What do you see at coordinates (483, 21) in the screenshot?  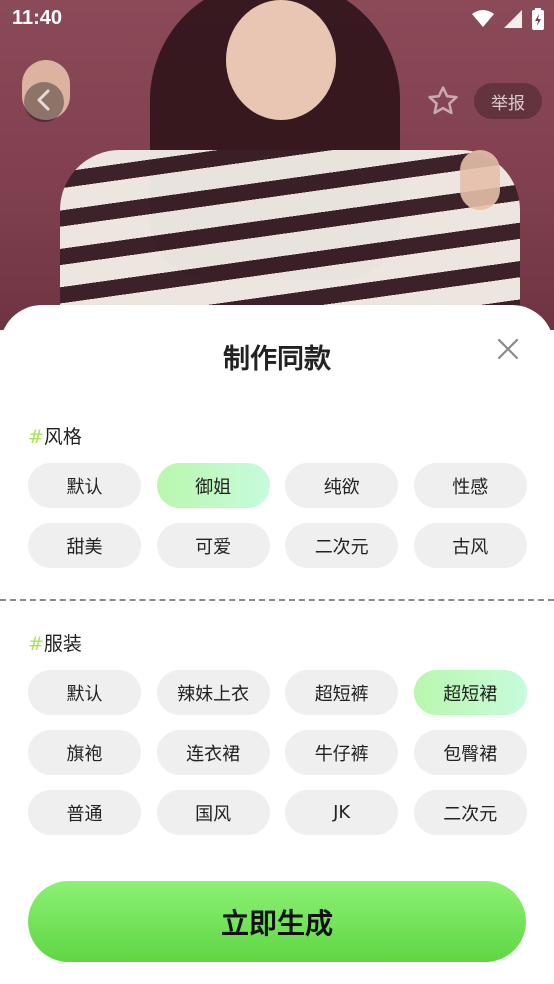 I see `wifi-icon` at bounding box center [483, 21].